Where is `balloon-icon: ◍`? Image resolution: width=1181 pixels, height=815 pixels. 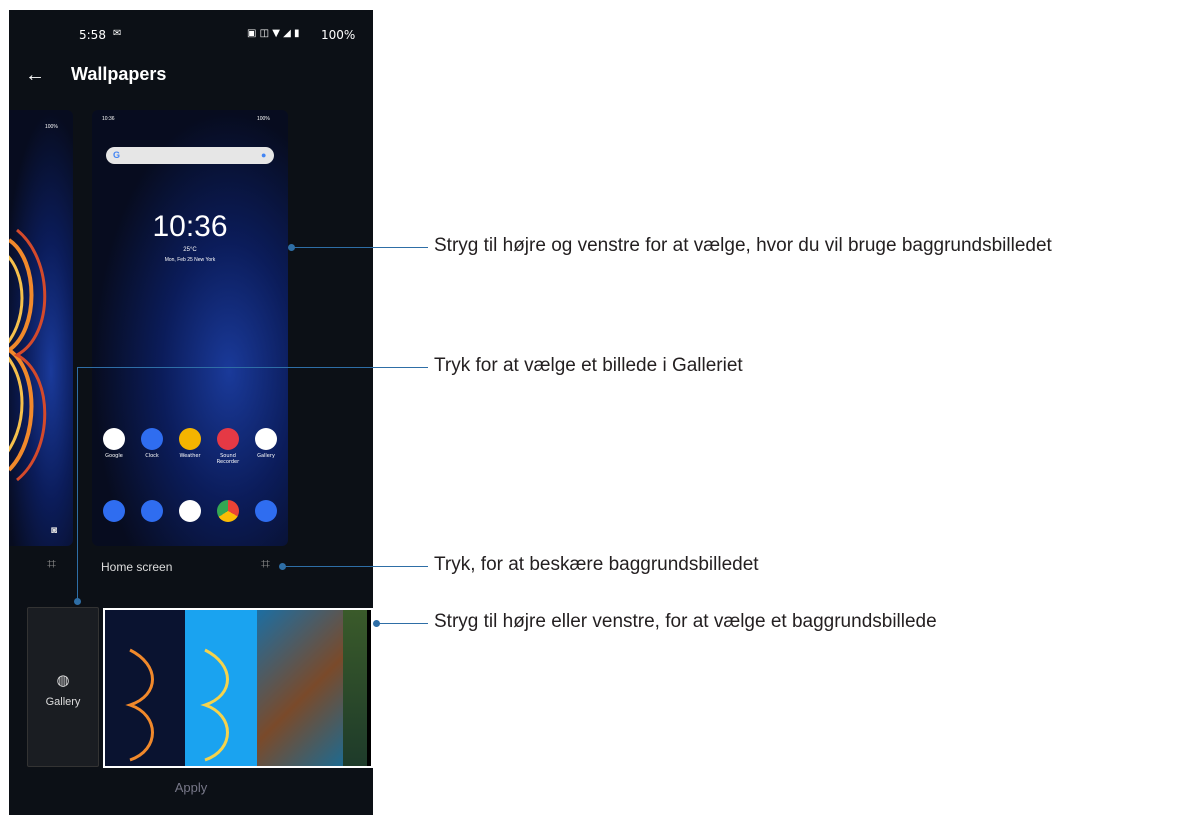
balloon-icon: ◍ is located at coordinates (63, 680).